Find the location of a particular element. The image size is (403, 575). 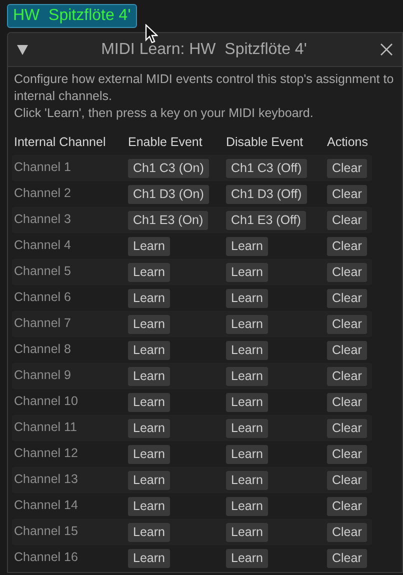

column-header: Internal Channel is located at coordinates (60, 143).